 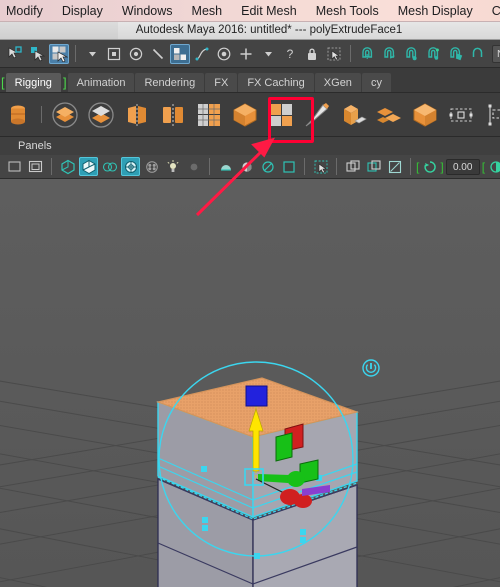 What do you see at coordinates (114, 54) in the screenshot?
I see `select-vertex-icon` at bounding box center [114, 54].